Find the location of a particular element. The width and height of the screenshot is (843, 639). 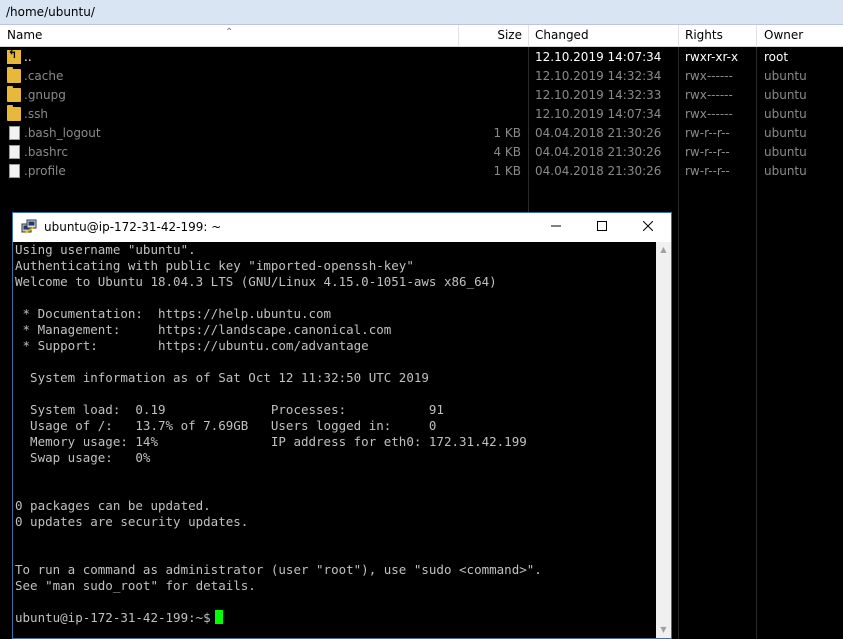

minimize-icon is located at coordinates (556, 226).